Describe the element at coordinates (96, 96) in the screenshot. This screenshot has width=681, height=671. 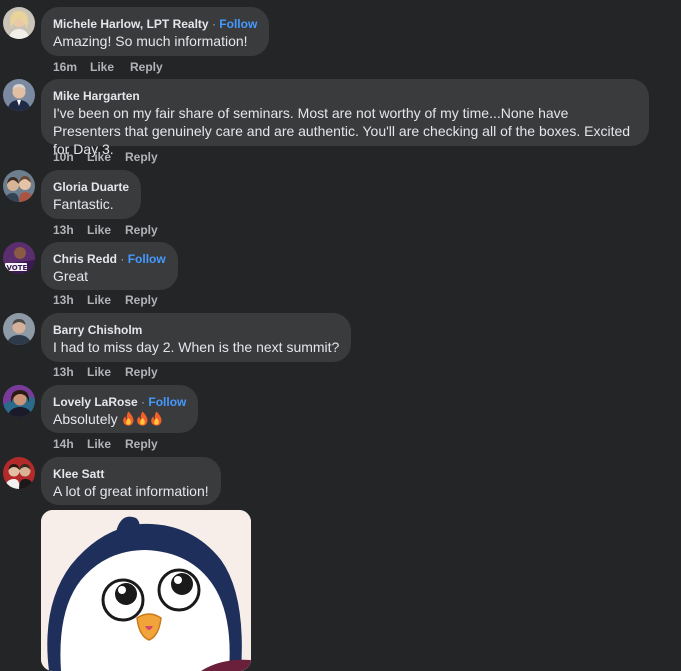
I see `author-name: Mike Hargarten` at that location.